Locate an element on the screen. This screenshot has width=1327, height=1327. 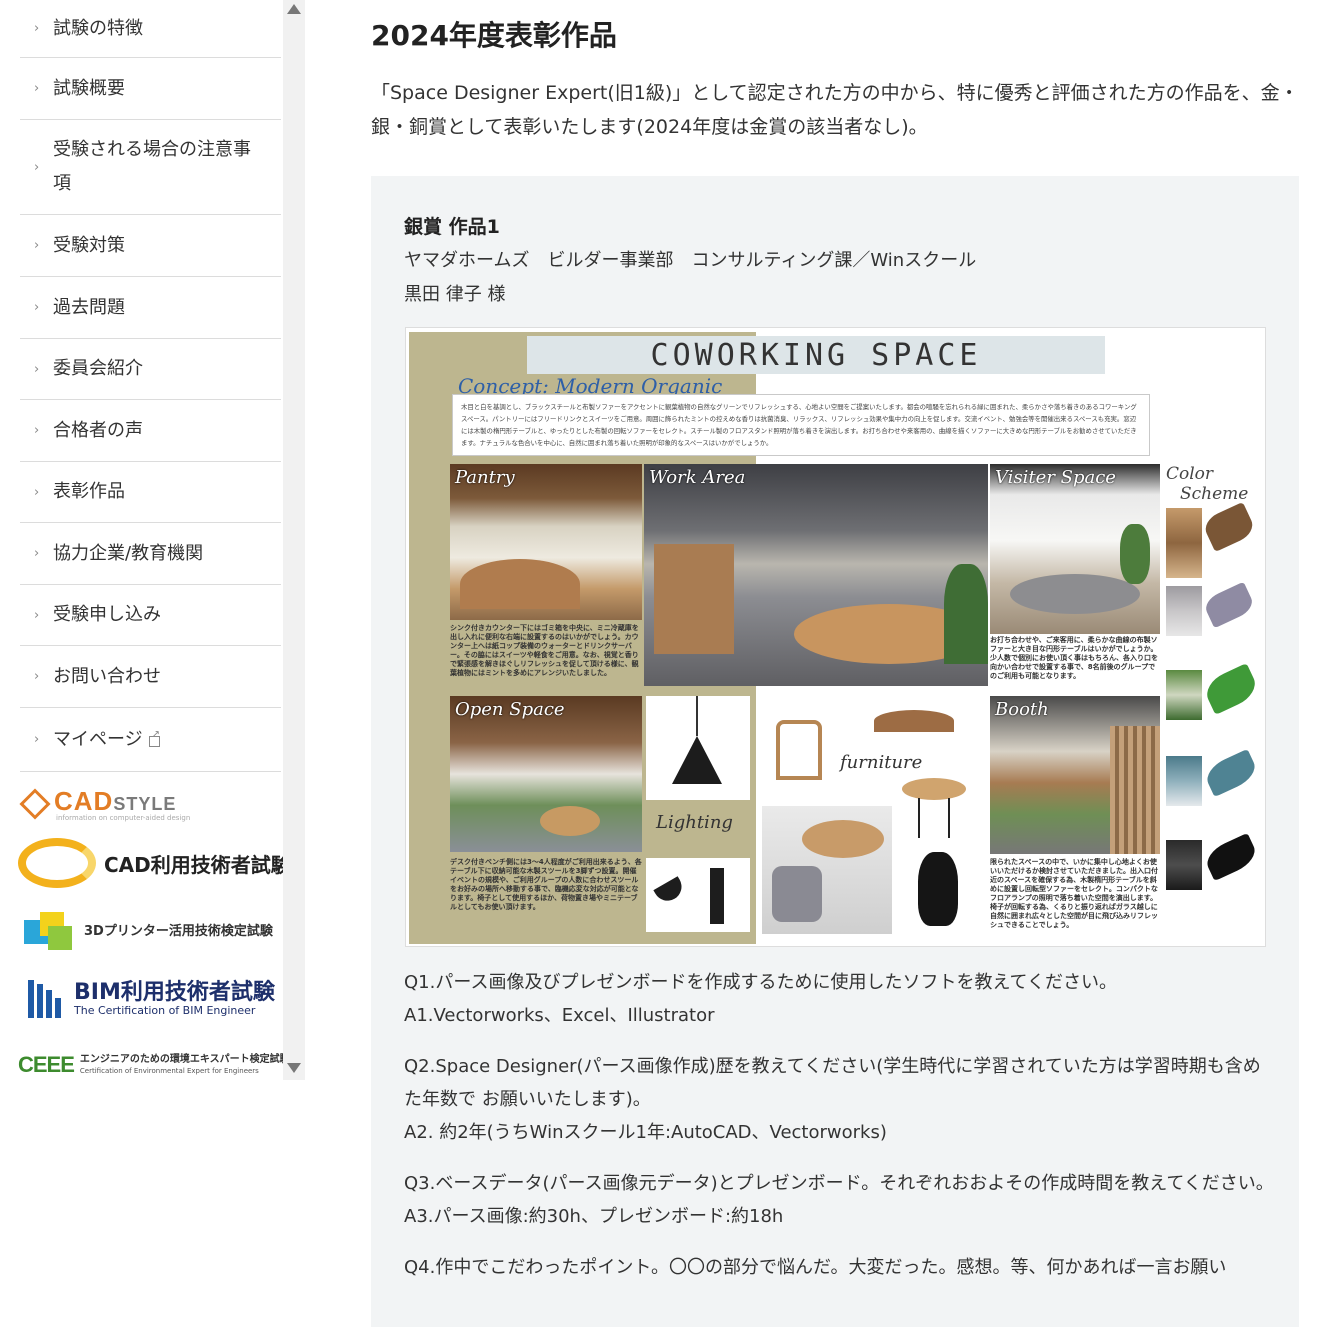
sidebar-item-label: 試験概要 is located at coordinates (89, 88).